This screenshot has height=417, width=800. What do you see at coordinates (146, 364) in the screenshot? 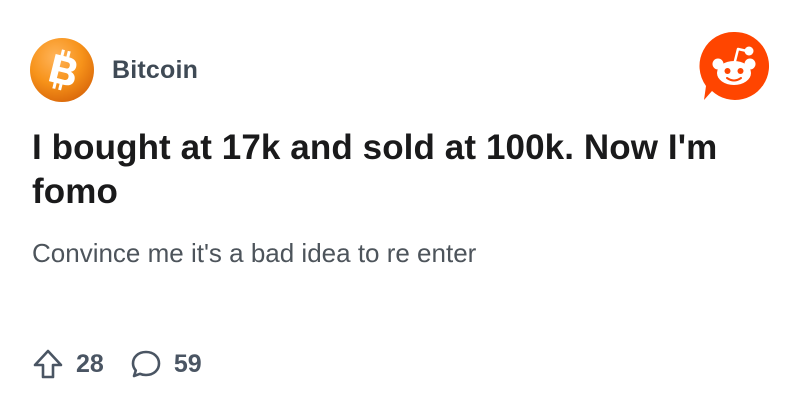
I see `comment-bubble-icon` at bounding box center [146, 364].